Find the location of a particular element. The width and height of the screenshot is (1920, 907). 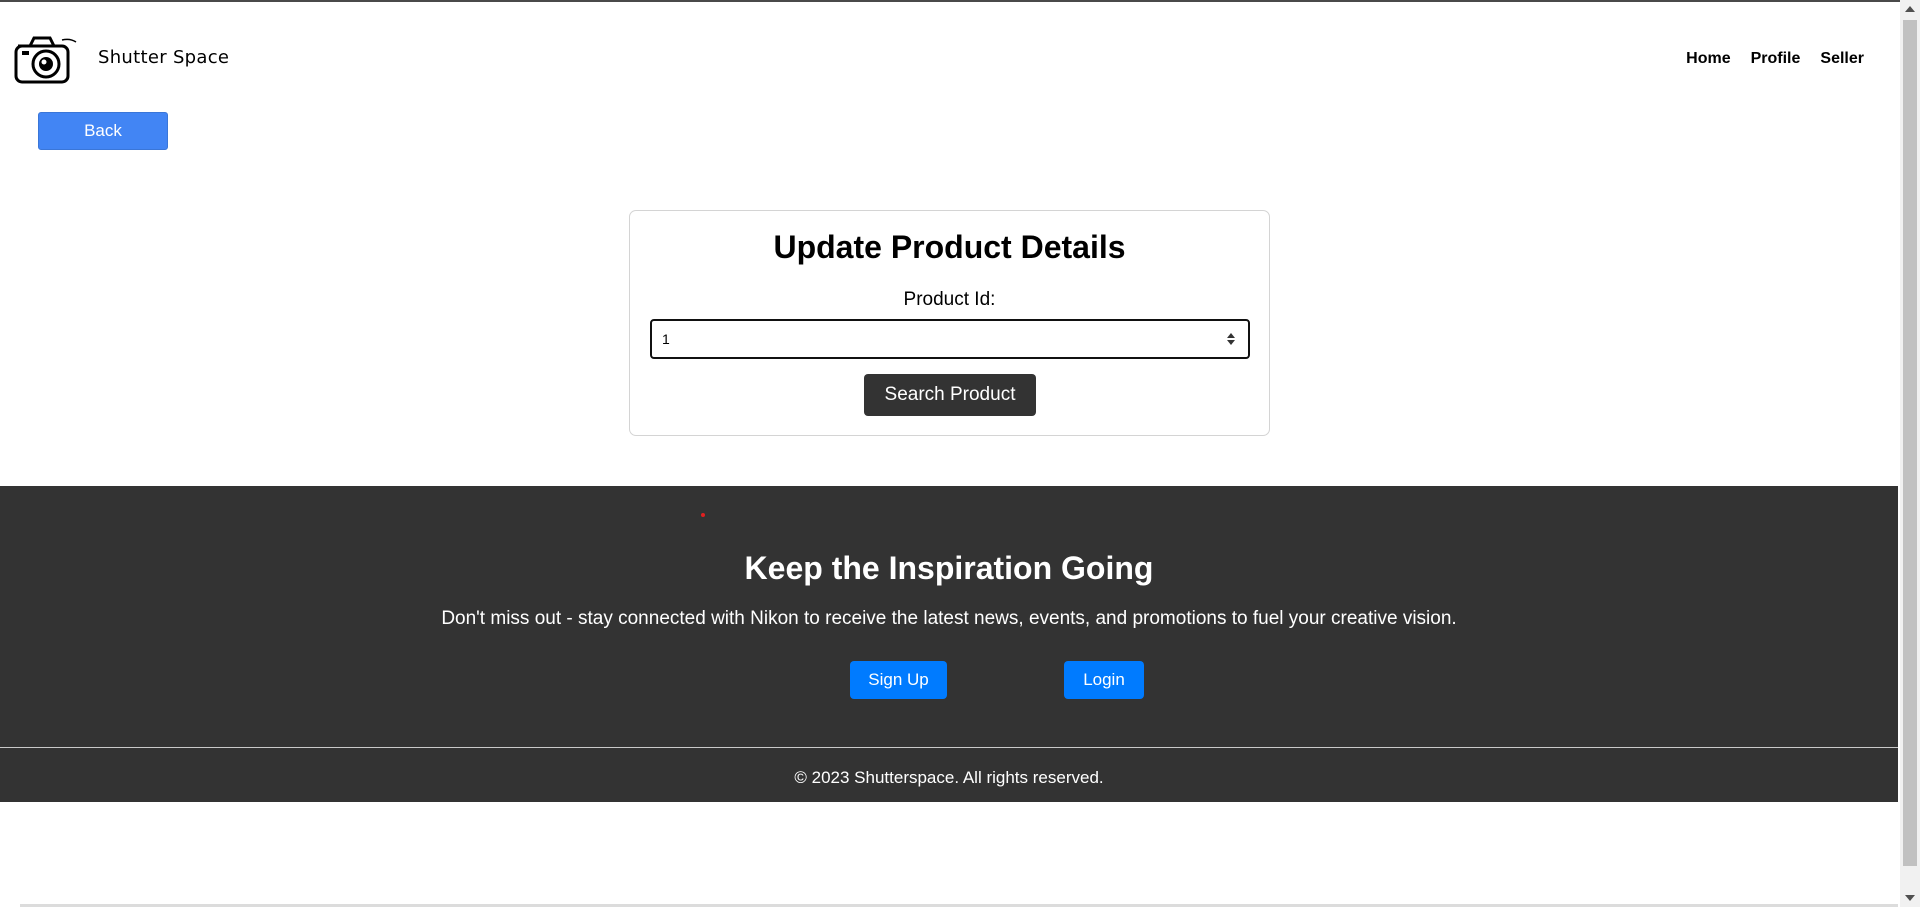

camera-logo-icon is located at coordinates (46, 59).